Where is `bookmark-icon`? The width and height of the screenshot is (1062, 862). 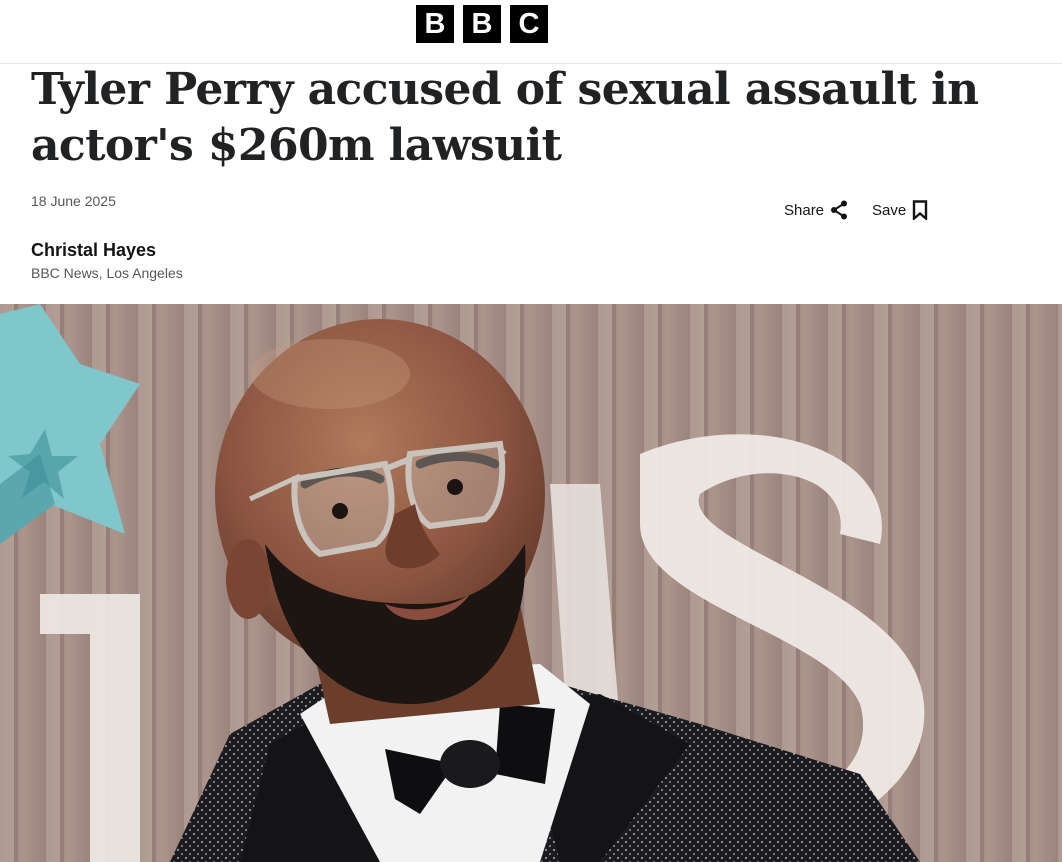 bookmark-icon is located at coordinates (920, 210).